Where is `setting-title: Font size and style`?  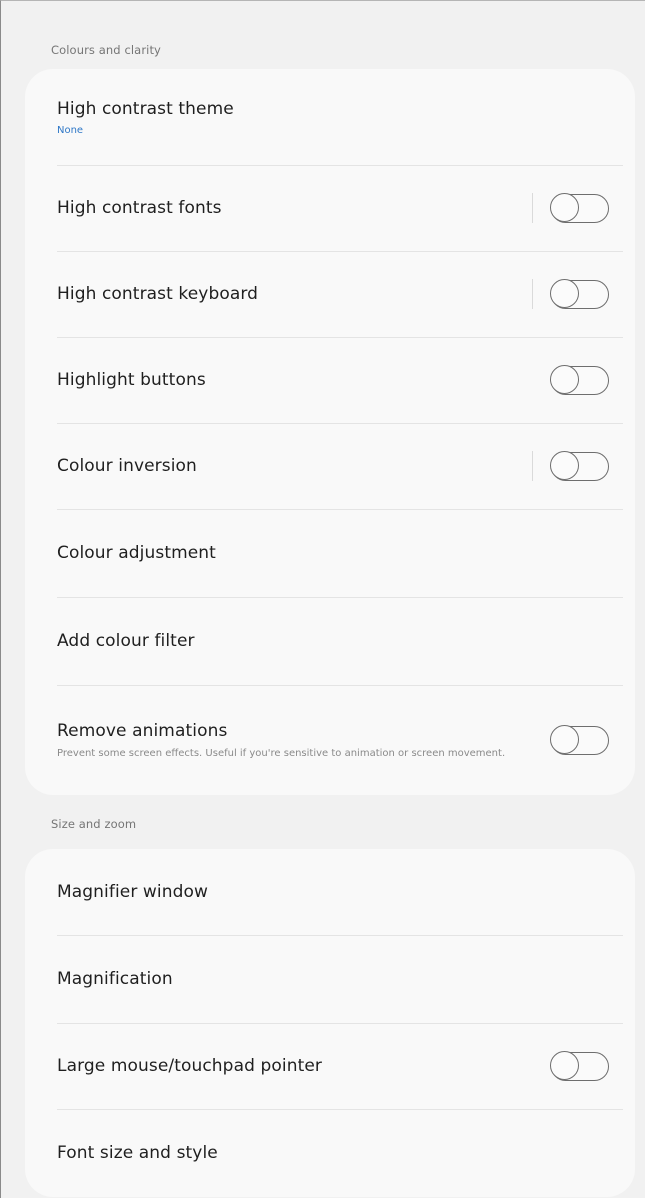
setting-title: Font size and style is located at coordinates (137, 1153).